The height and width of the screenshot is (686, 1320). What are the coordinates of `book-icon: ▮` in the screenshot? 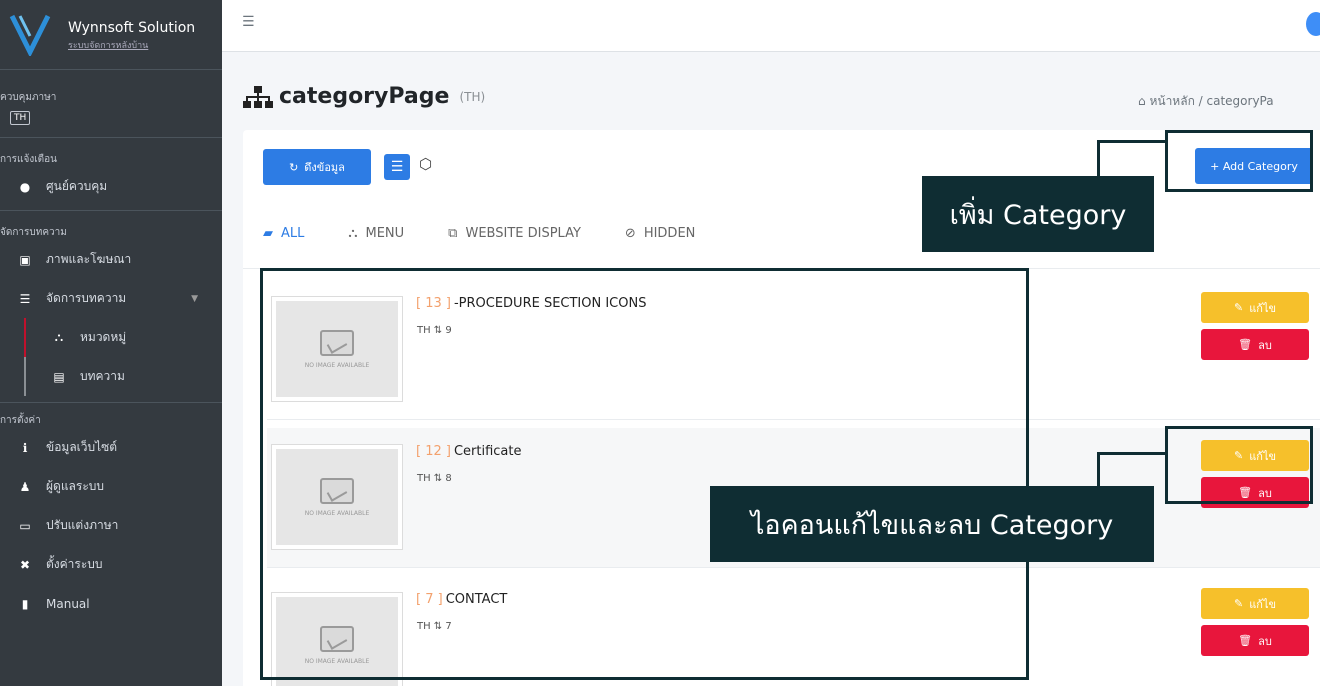 It's located at (25, 603).